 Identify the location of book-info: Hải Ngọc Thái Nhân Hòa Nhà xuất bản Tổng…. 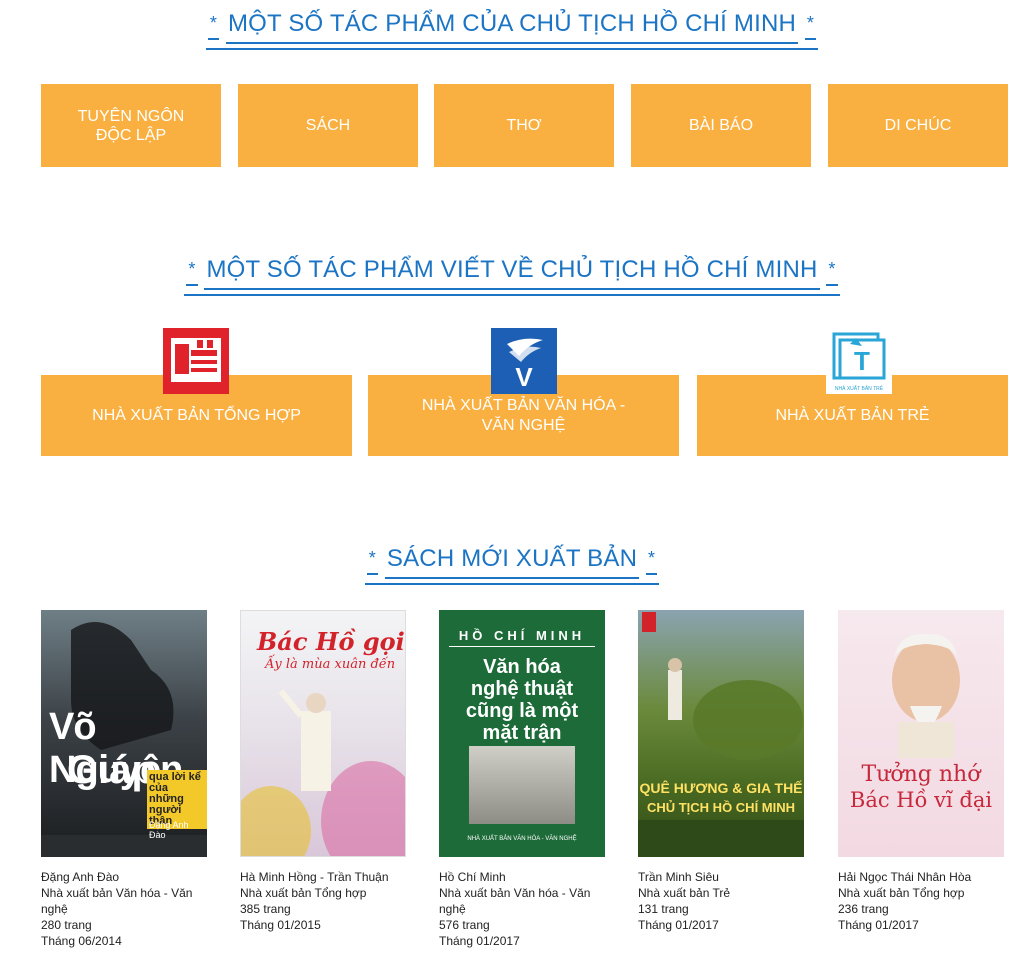
(922, 901).